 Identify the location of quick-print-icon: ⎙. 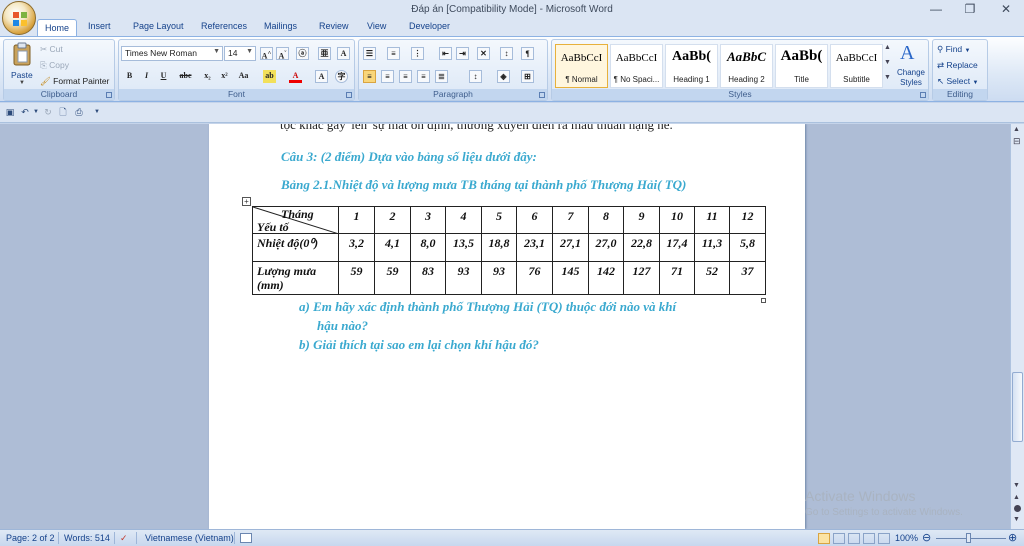
(79, 112).